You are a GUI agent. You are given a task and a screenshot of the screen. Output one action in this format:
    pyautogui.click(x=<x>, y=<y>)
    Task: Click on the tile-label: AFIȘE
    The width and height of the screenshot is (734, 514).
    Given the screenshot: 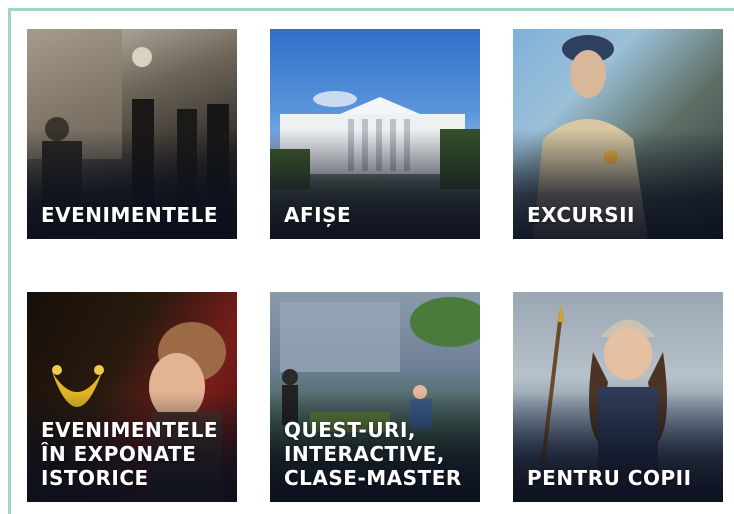 What is the action you would take?
    pyautogui.click(x=318, y=215)
    